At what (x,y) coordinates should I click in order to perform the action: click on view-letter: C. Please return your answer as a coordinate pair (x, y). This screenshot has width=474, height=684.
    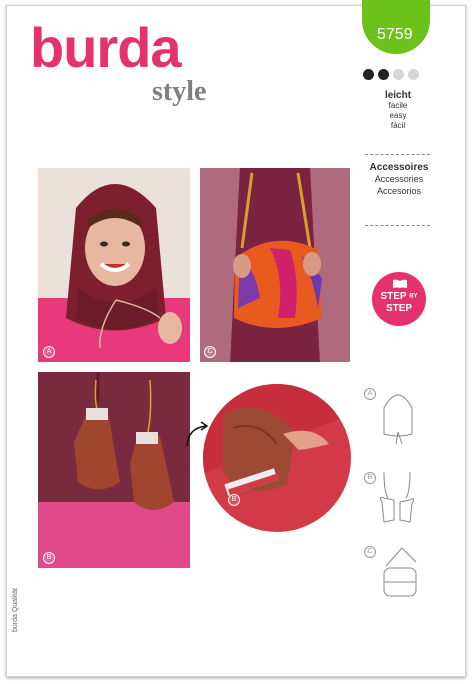
    Looking at the image, I should click on (210, 352).